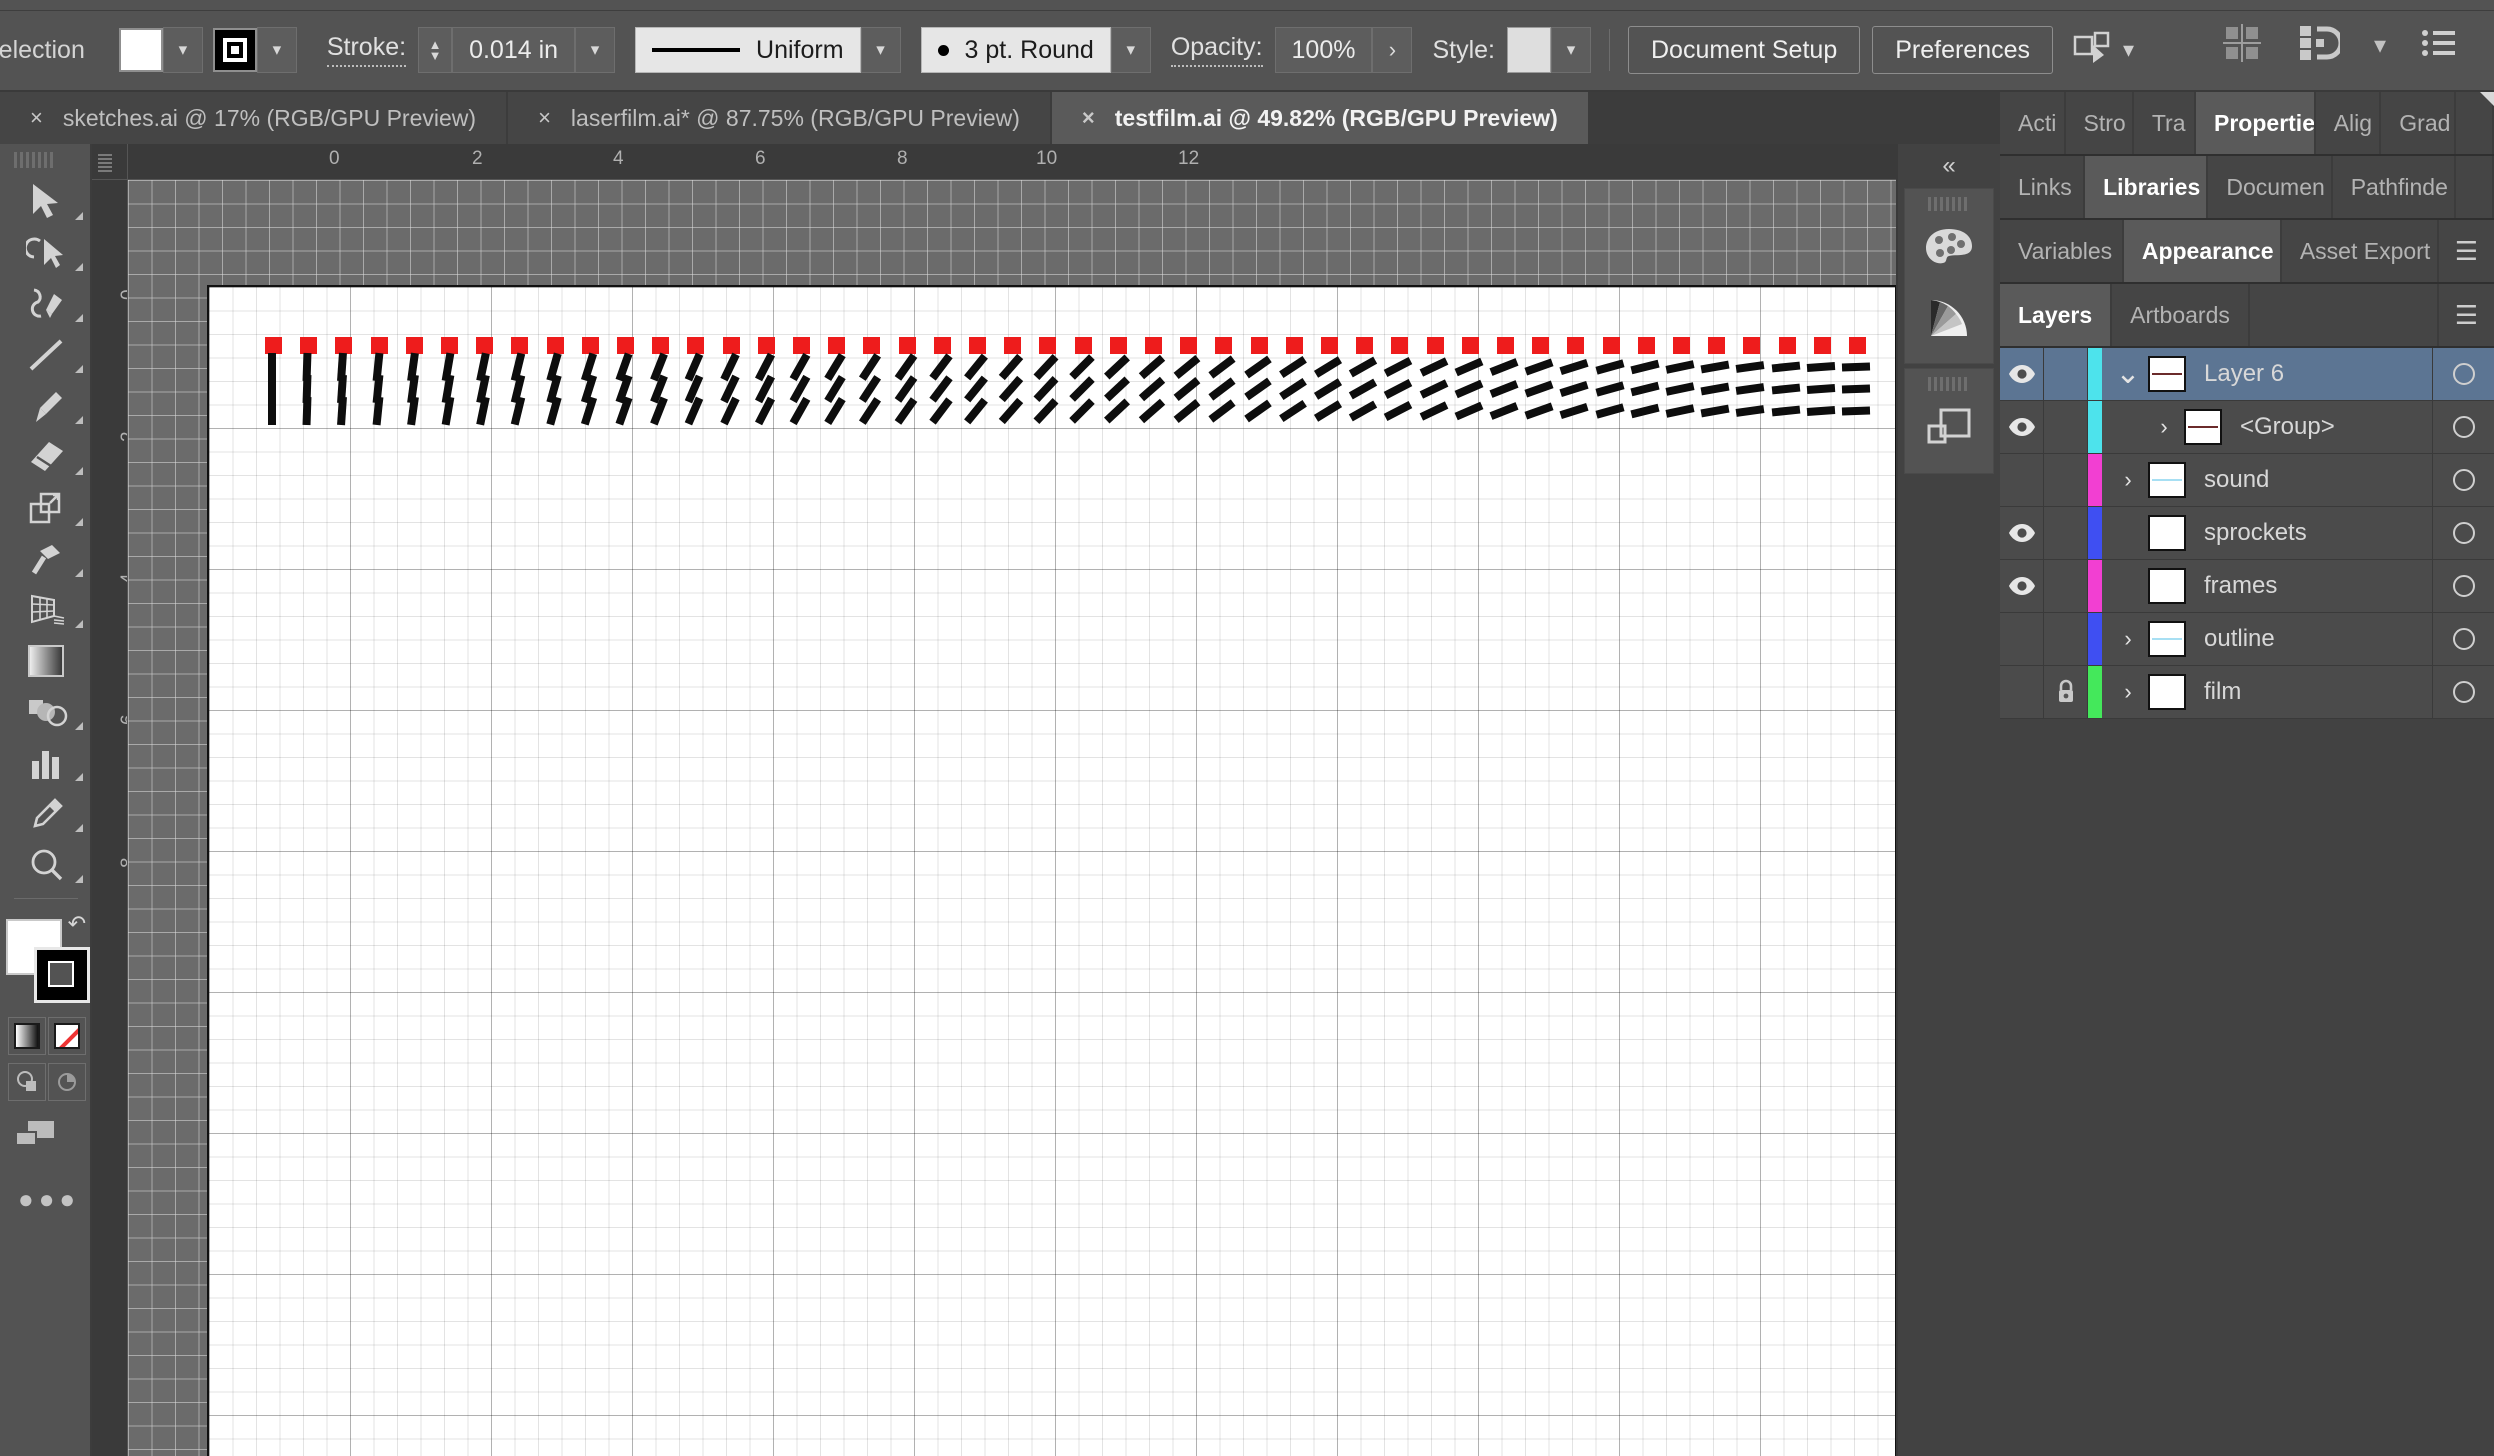 The image size is (2494, 1456). I want to click on color-panel-icon, so click(1949, 248).